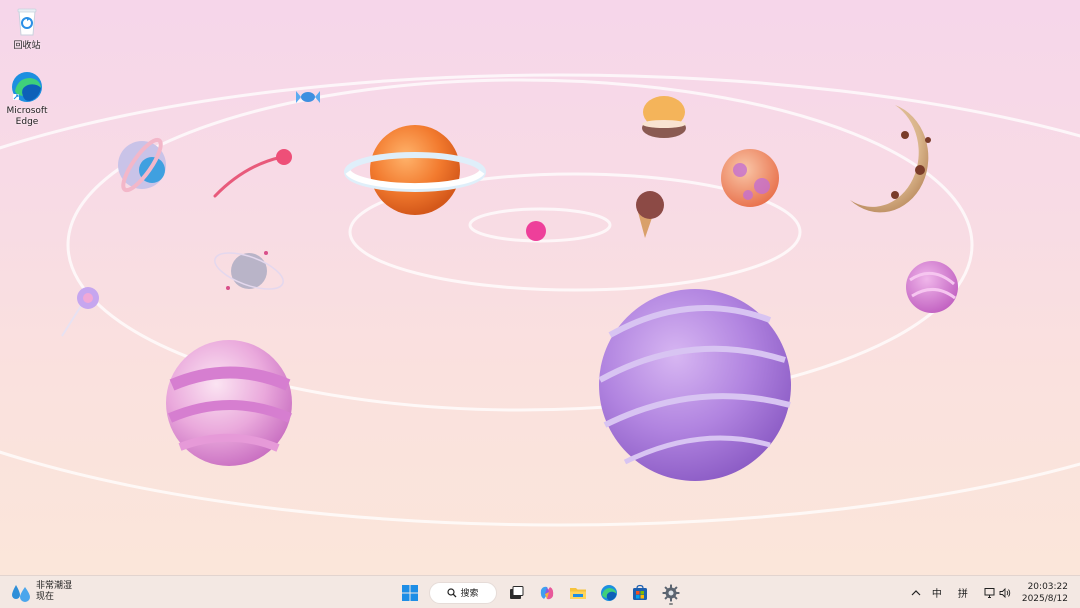 Image resolution: width=1080 pixels, height=608 pixels. I want to click on chevron-up-icon, so click(916, 592).